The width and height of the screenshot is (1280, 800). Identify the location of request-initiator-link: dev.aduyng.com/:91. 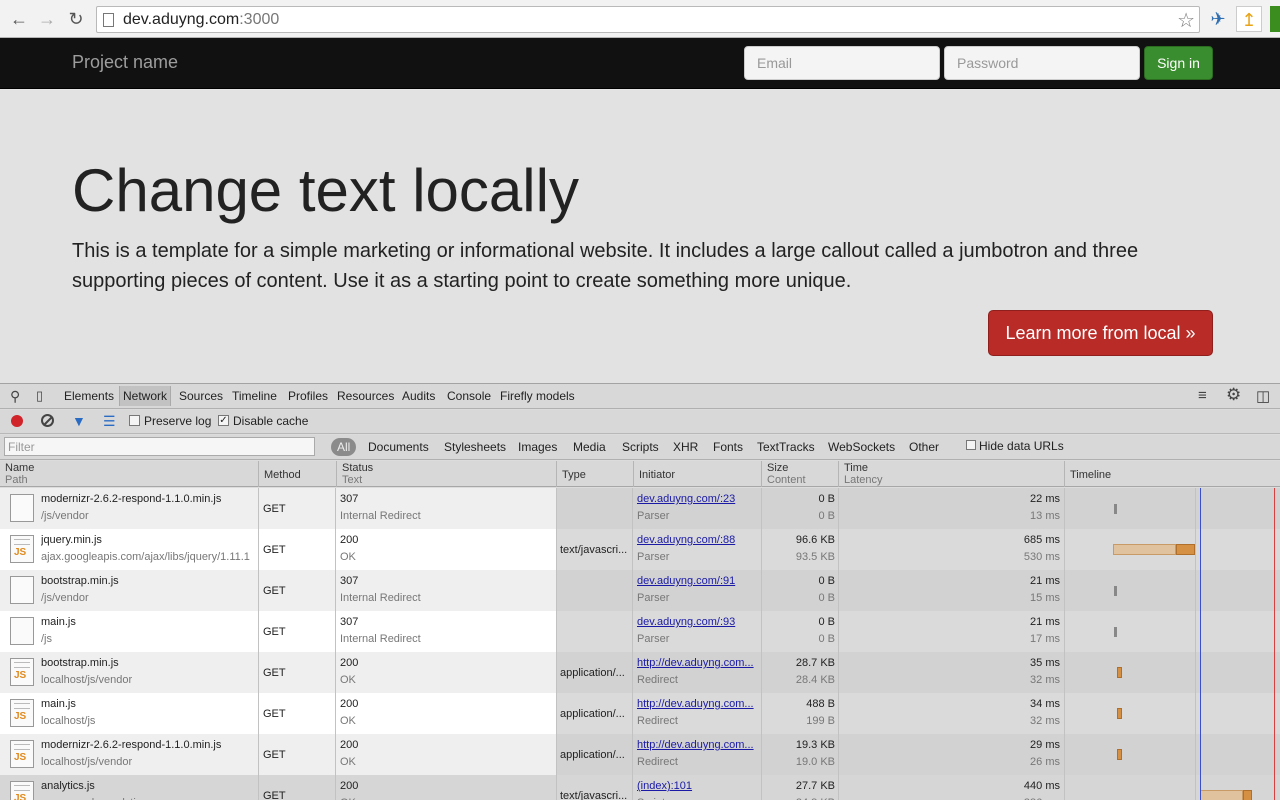
(697, 581).